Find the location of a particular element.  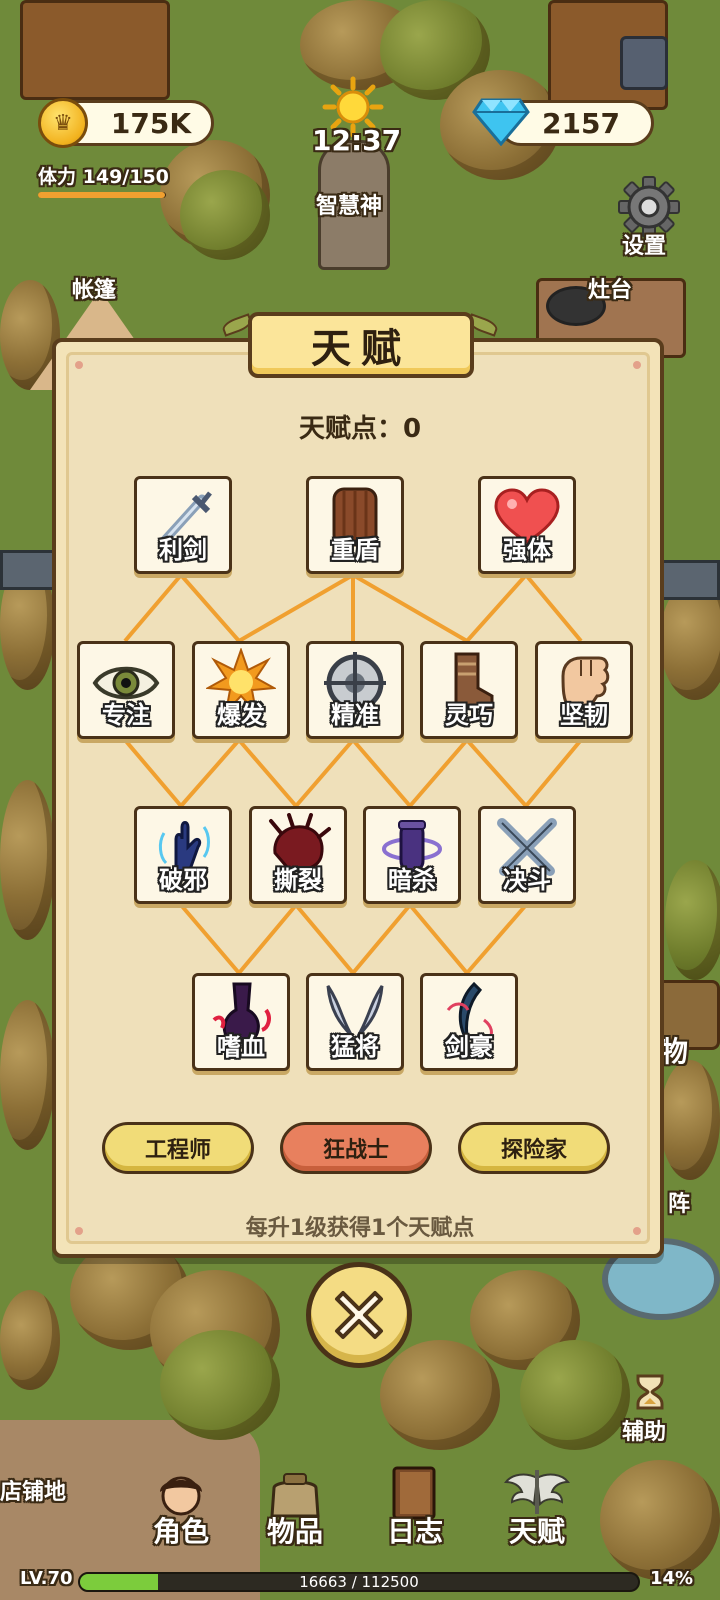

talent-name: 决斗 is located at coordinates (527, 880).